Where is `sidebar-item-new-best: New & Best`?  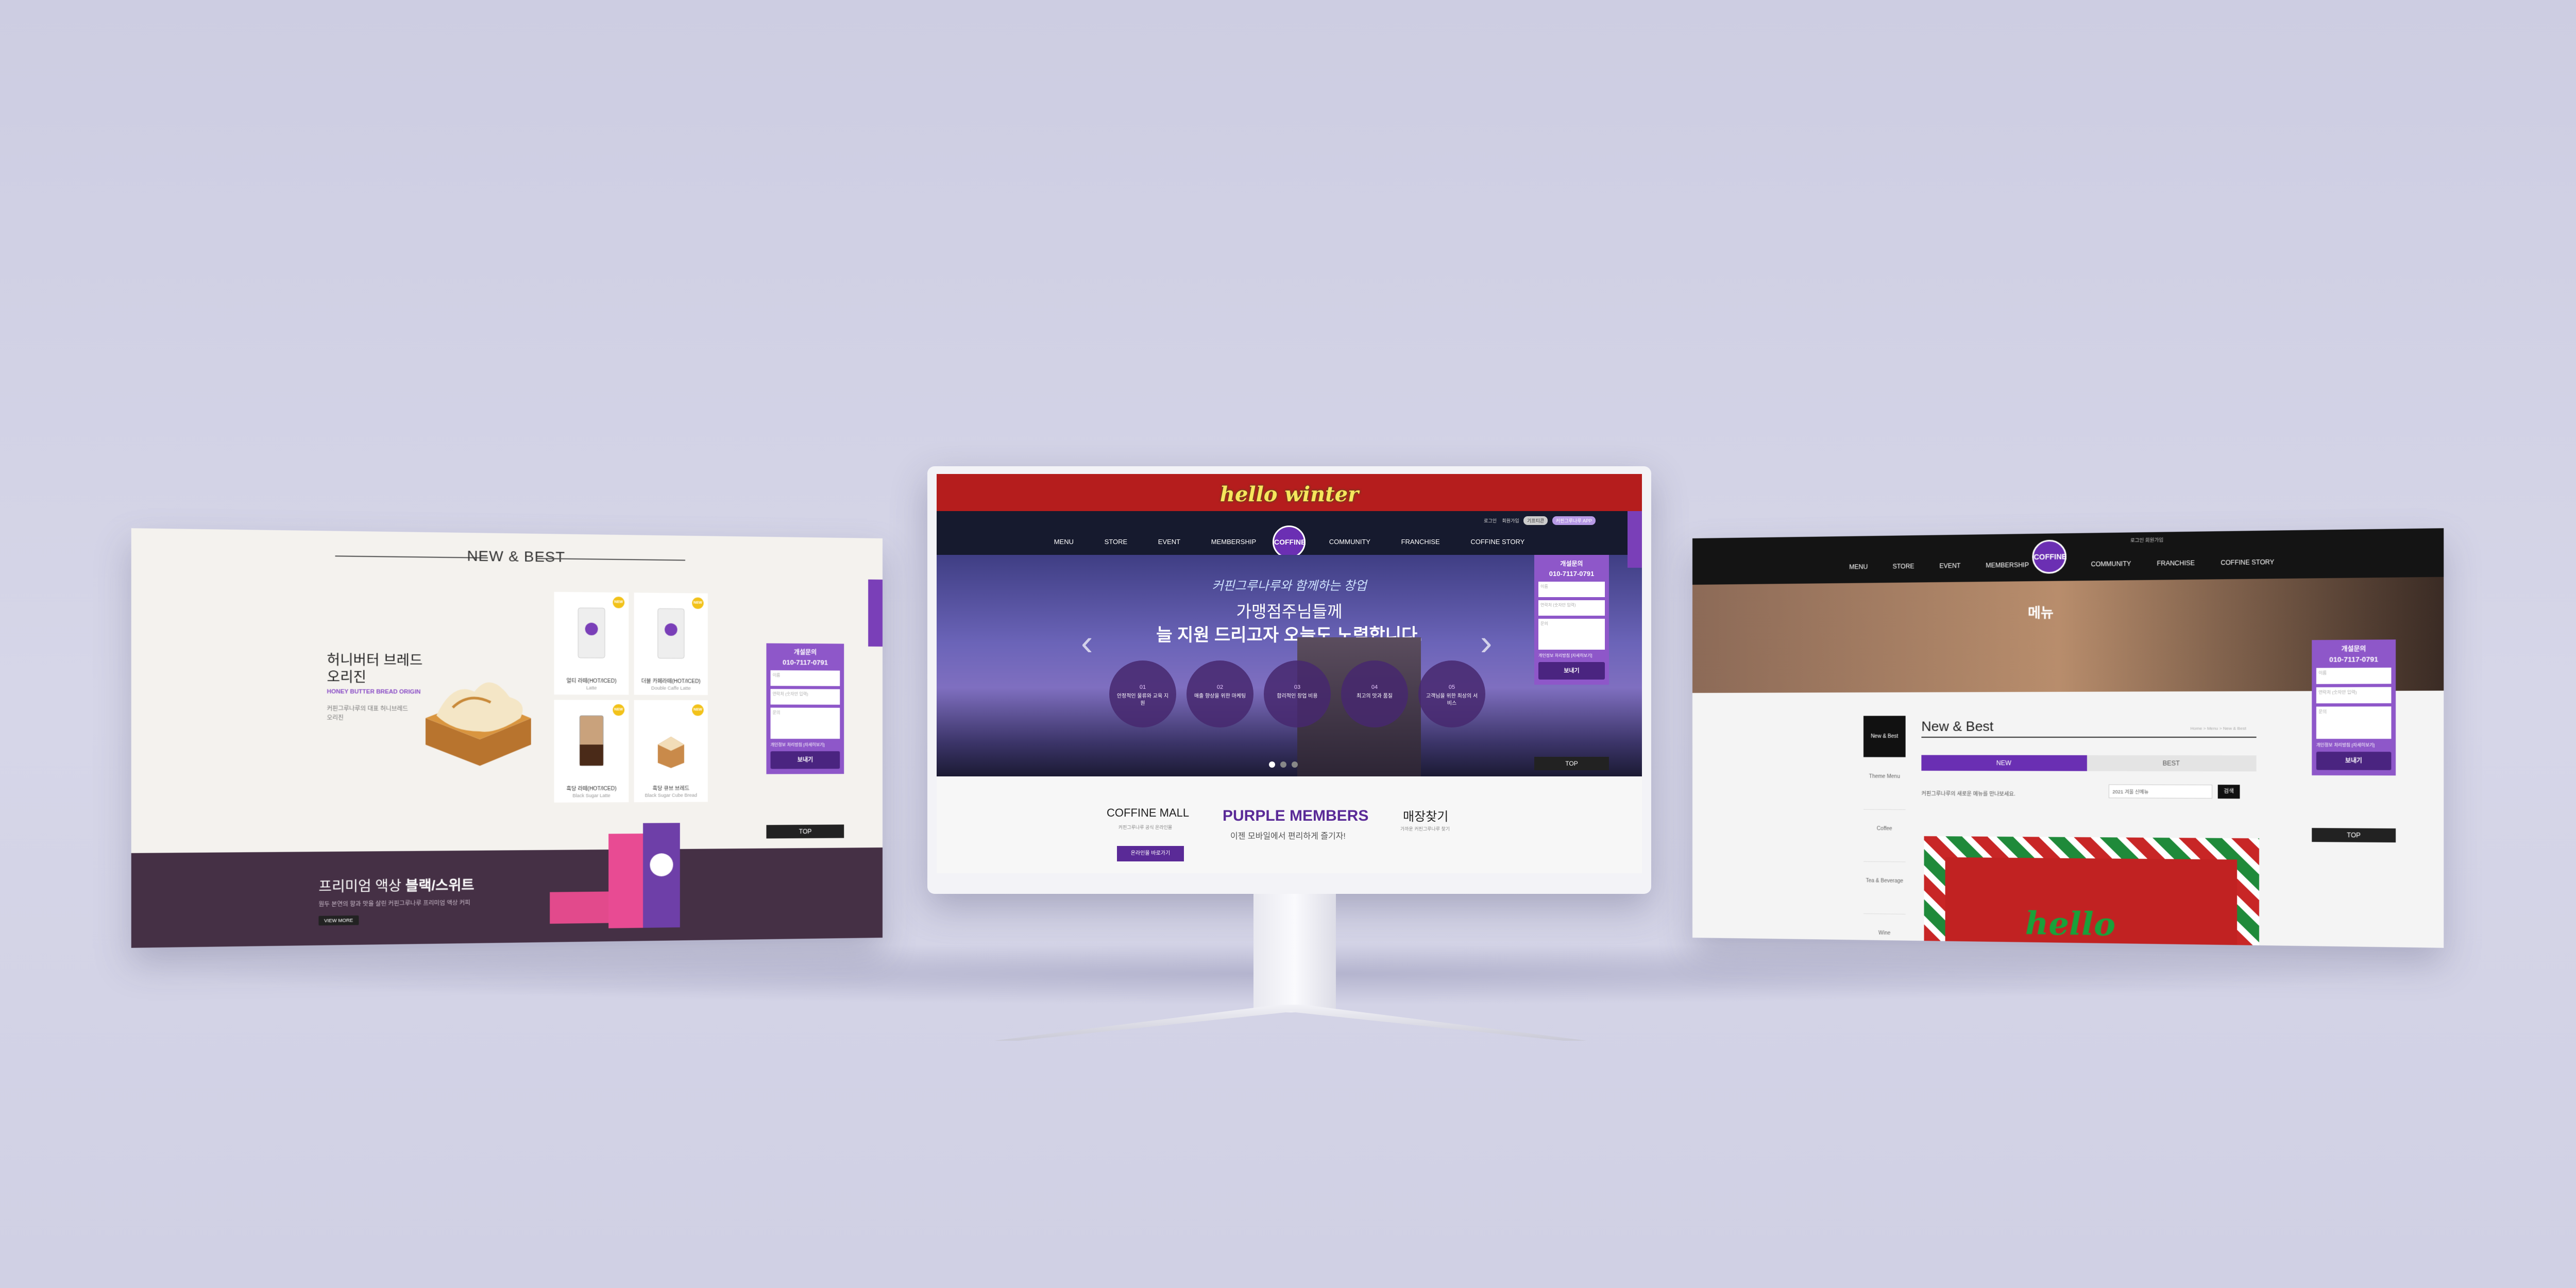 sidebar-item-new-best: New & Best is located at coordinates (1884, 736).